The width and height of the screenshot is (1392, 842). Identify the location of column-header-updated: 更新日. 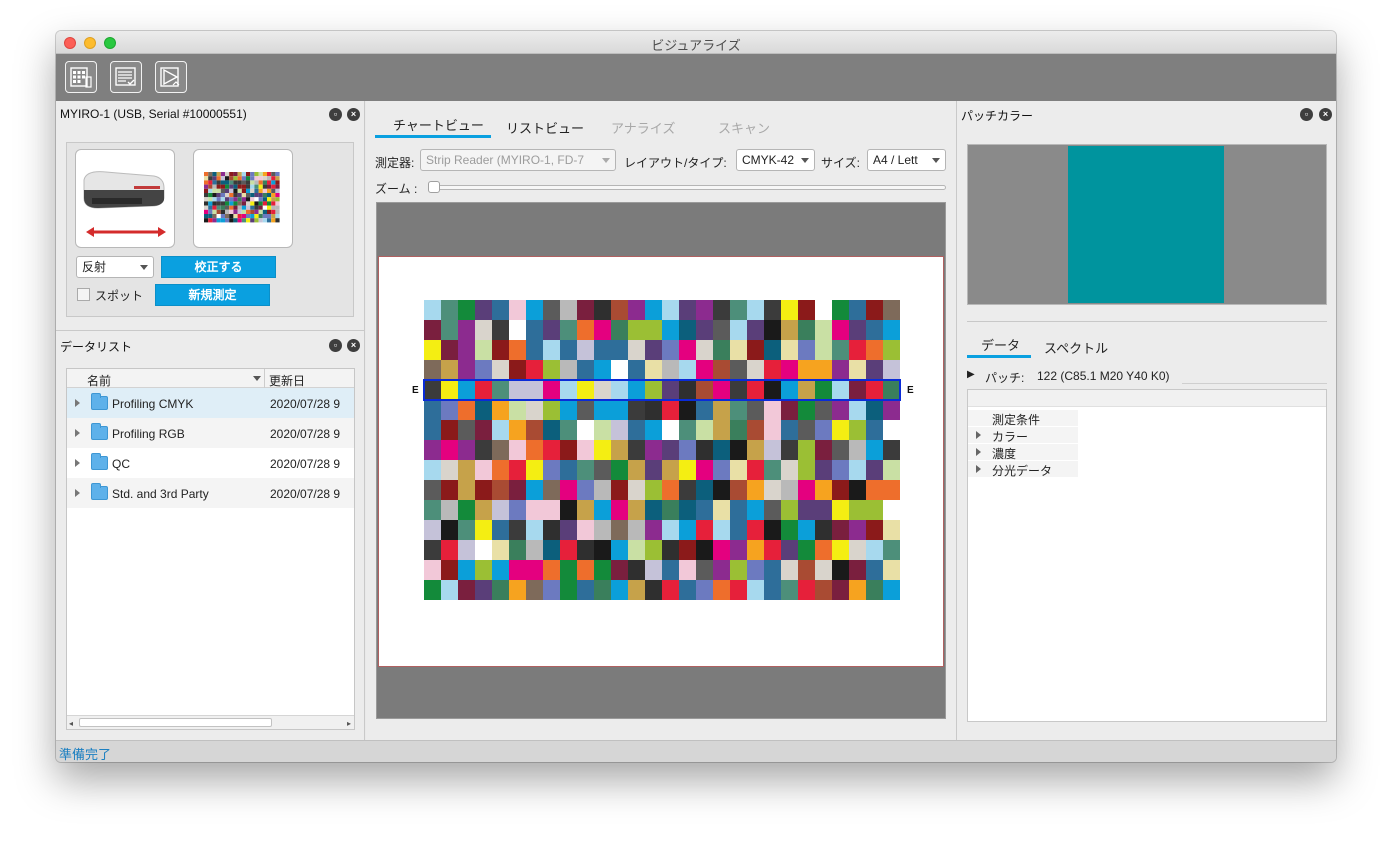
(287, 380).